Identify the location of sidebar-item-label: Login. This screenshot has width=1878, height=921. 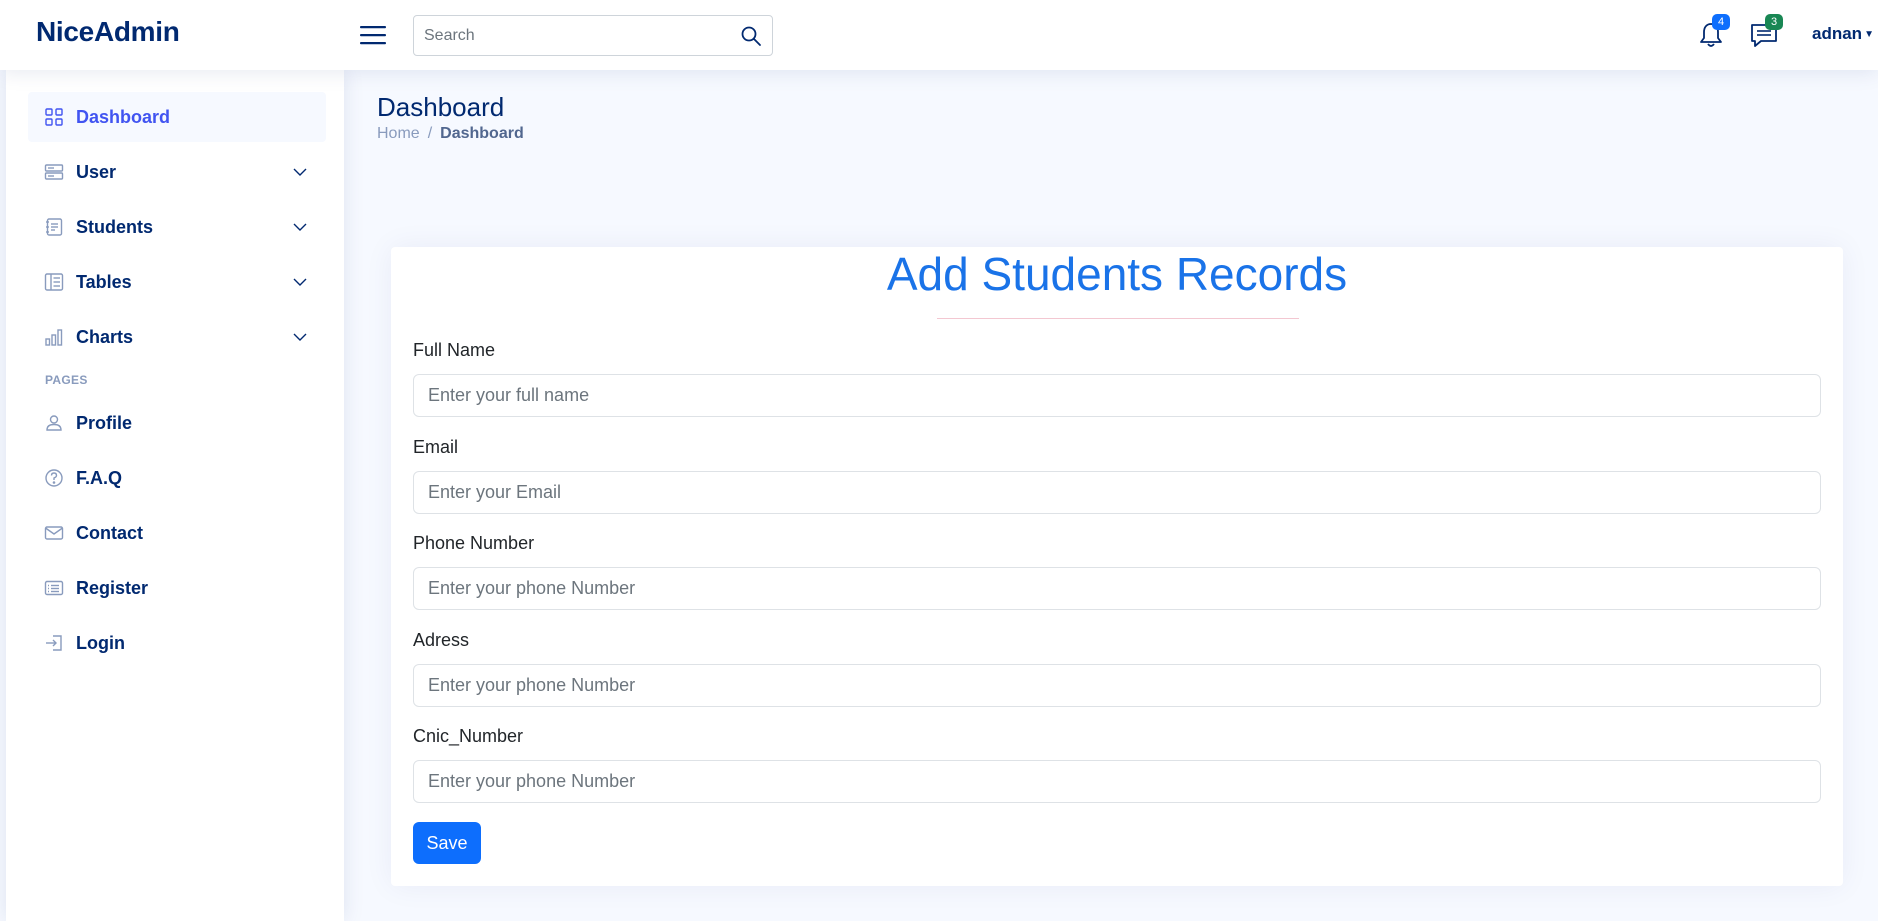
(100, 642).